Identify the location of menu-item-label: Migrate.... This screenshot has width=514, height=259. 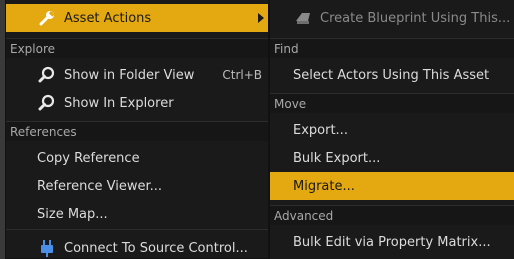
(324, 186).